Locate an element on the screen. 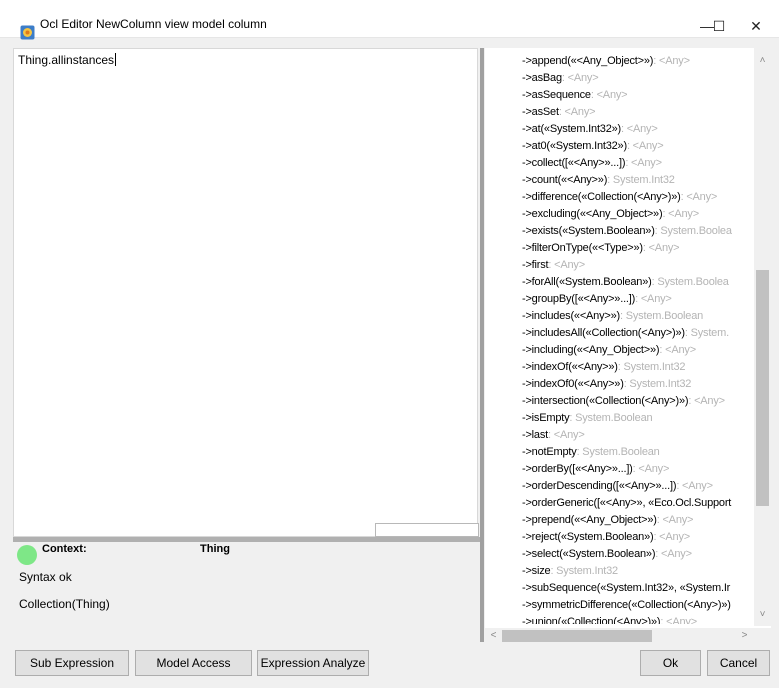 The width and height of the screenshot is (779, 688). completion-item: ->at(«System.Int32»): <Any> is located at coordinates (638, 129).